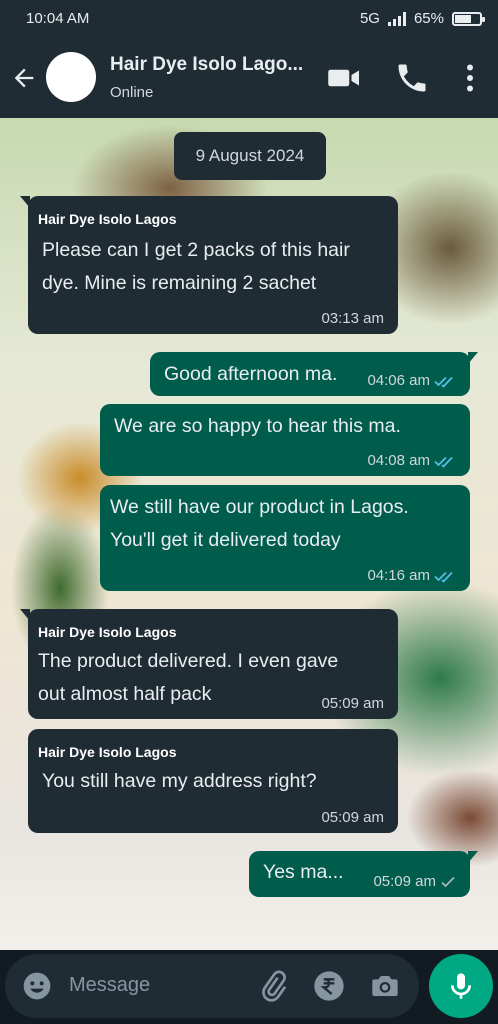 The height and width of the screenshot is (1024, 498). What do you see at coordinates (250, 156) in the screenshot?
I see `date-divider: 9 August 2024` at bounding box center [250, 156].